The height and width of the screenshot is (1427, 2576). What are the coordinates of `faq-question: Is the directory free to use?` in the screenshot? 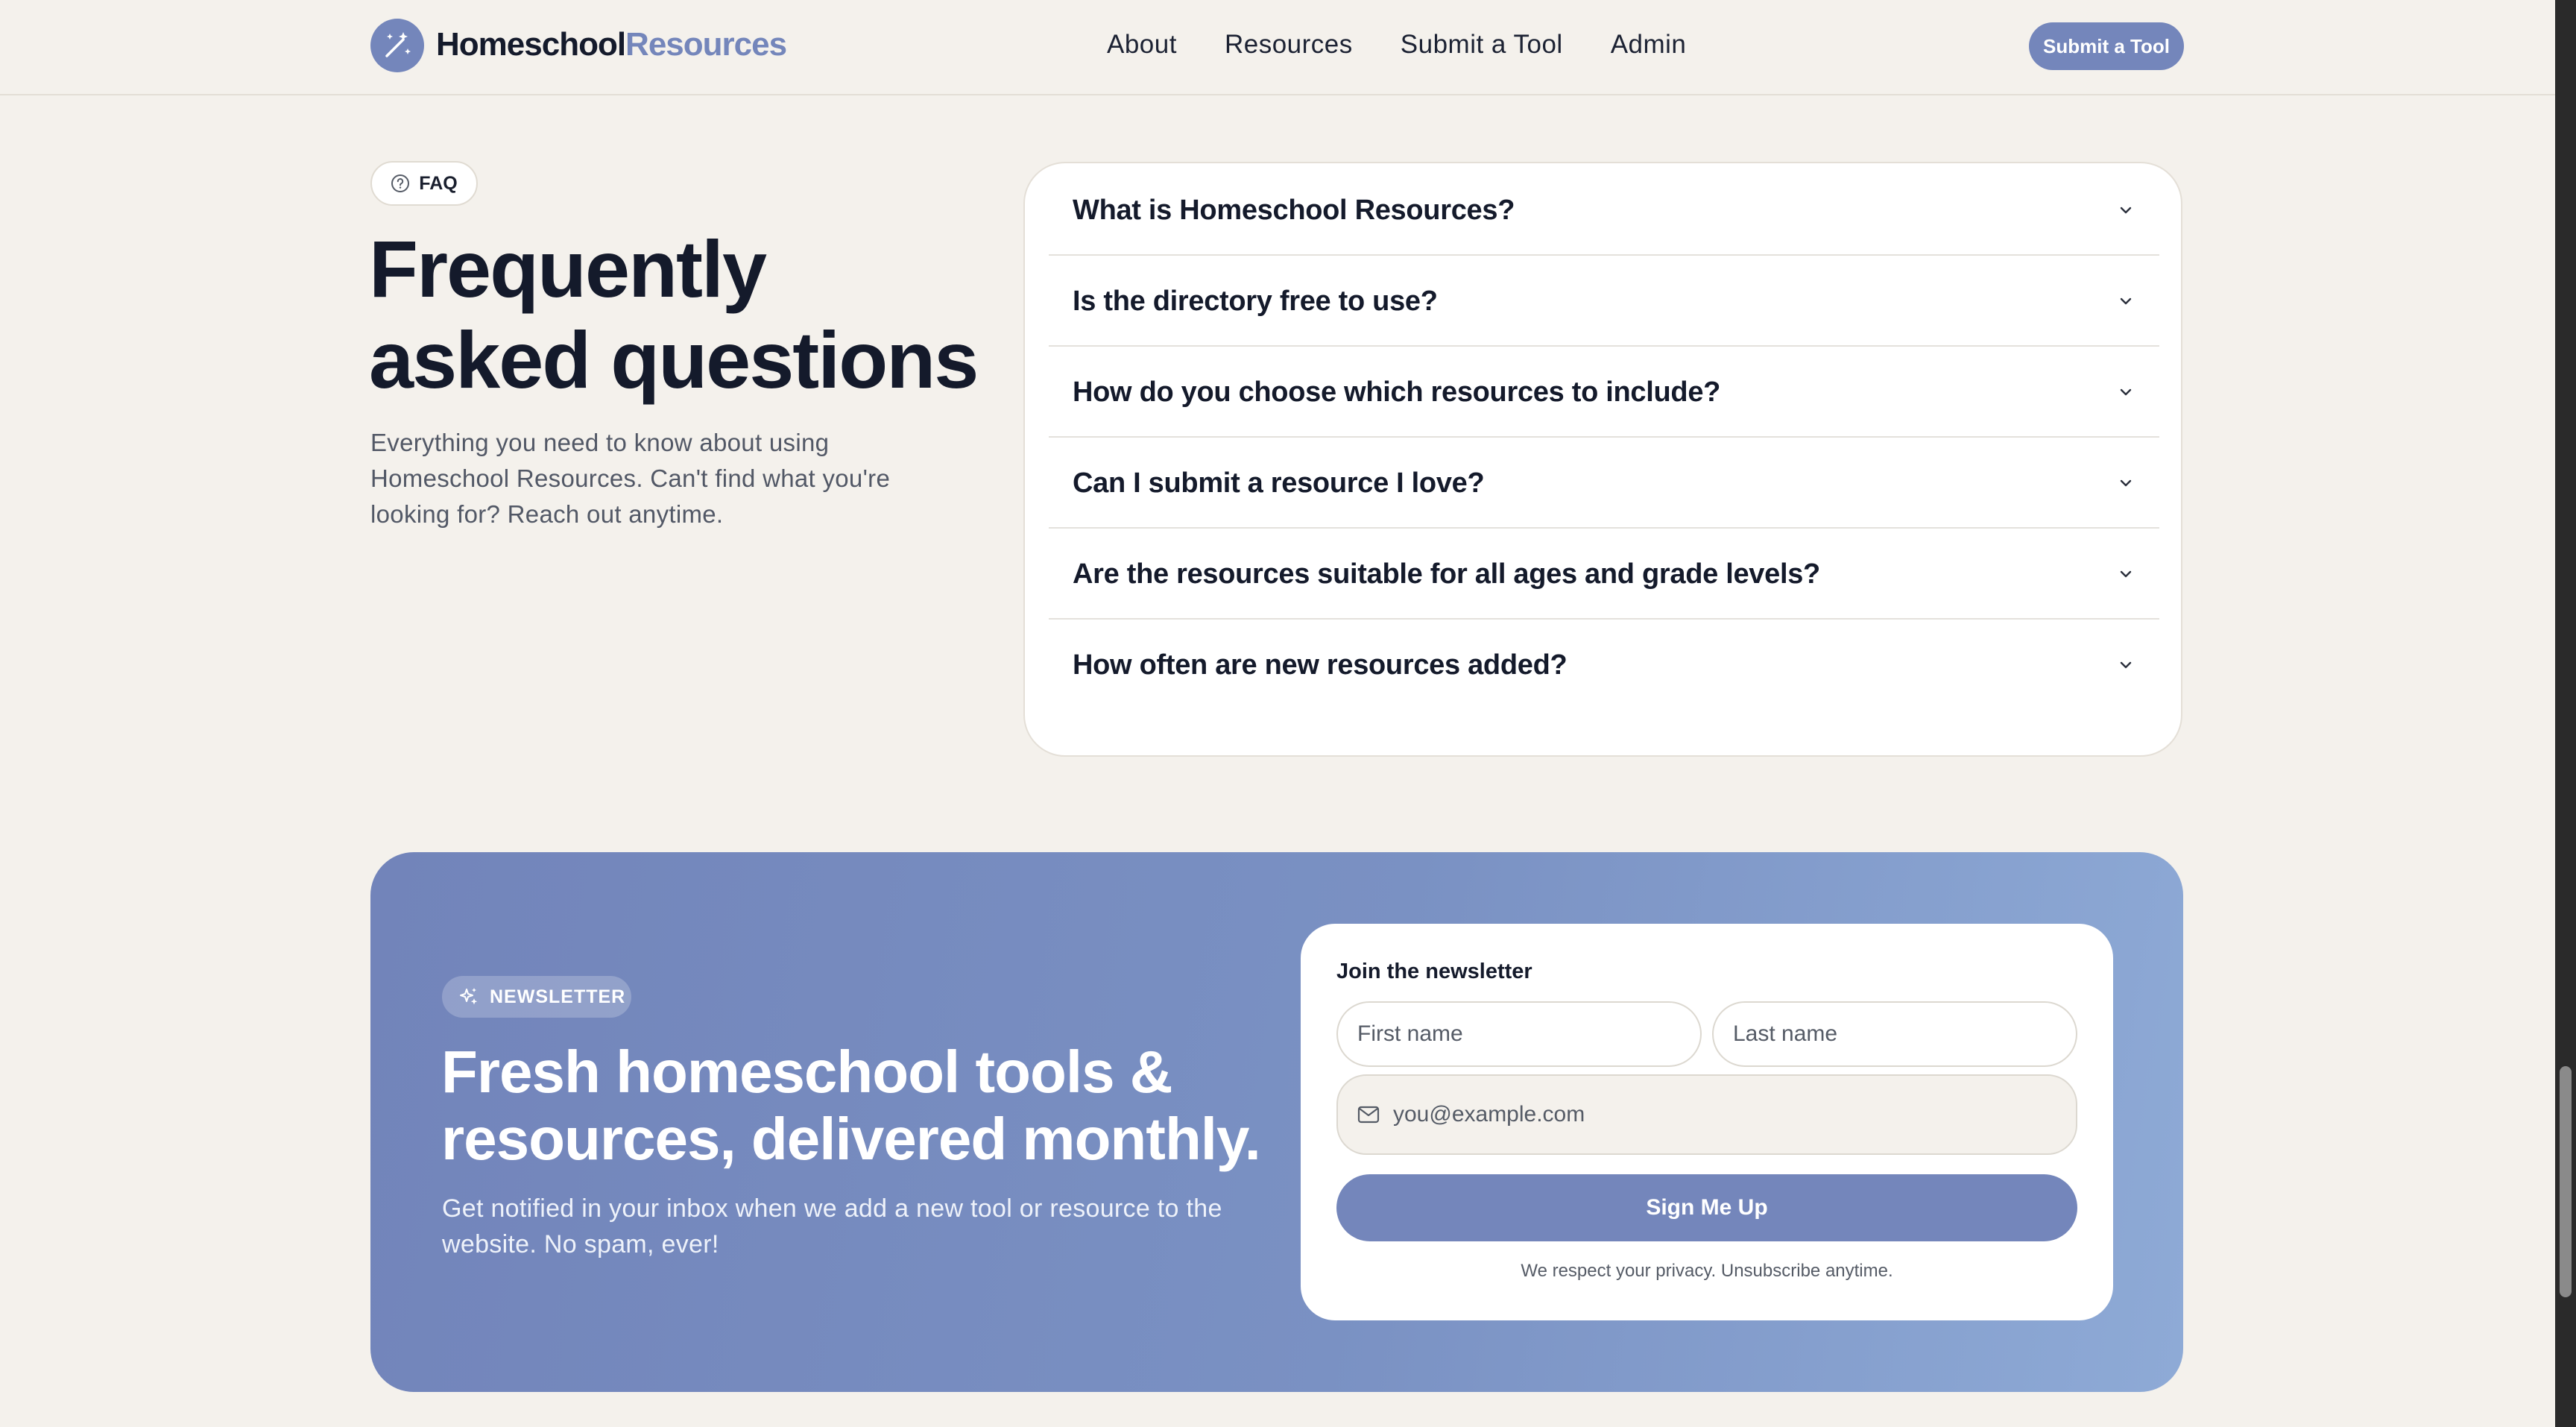 It's located at (1255, 302).